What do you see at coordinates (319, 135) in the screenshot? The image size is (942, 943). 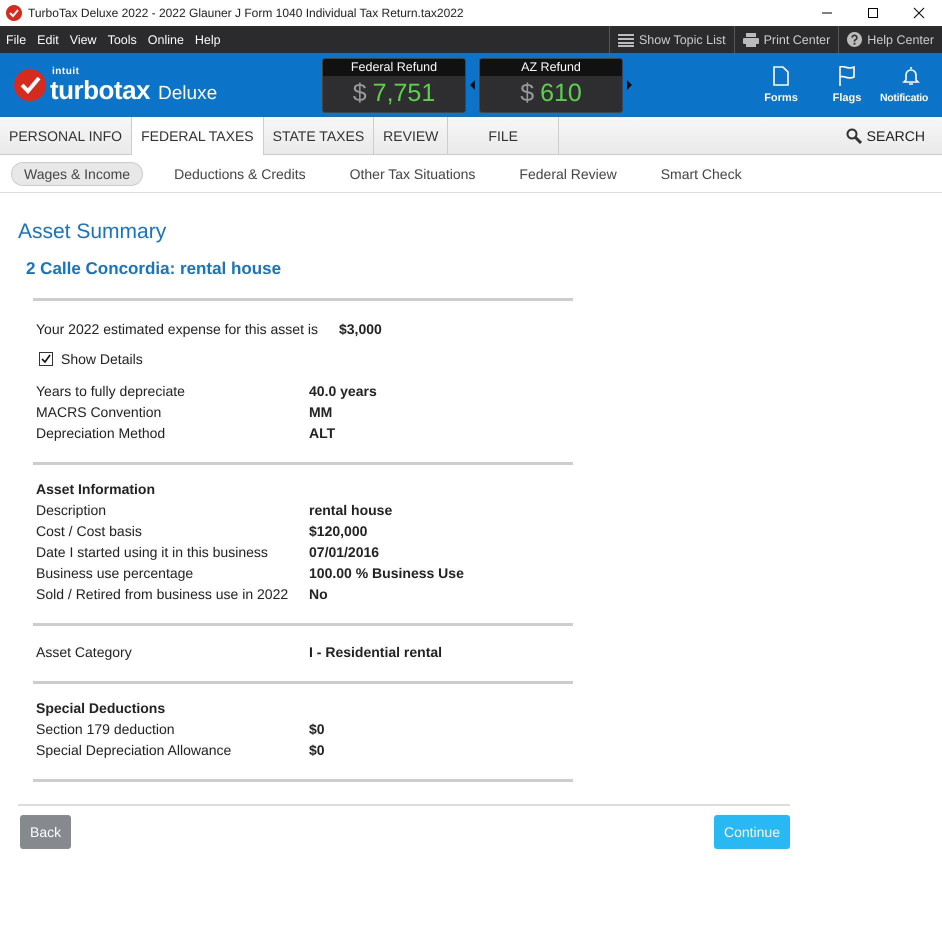 I see `nav-tab: STATE TAXES` at bounding box center [319, 135].